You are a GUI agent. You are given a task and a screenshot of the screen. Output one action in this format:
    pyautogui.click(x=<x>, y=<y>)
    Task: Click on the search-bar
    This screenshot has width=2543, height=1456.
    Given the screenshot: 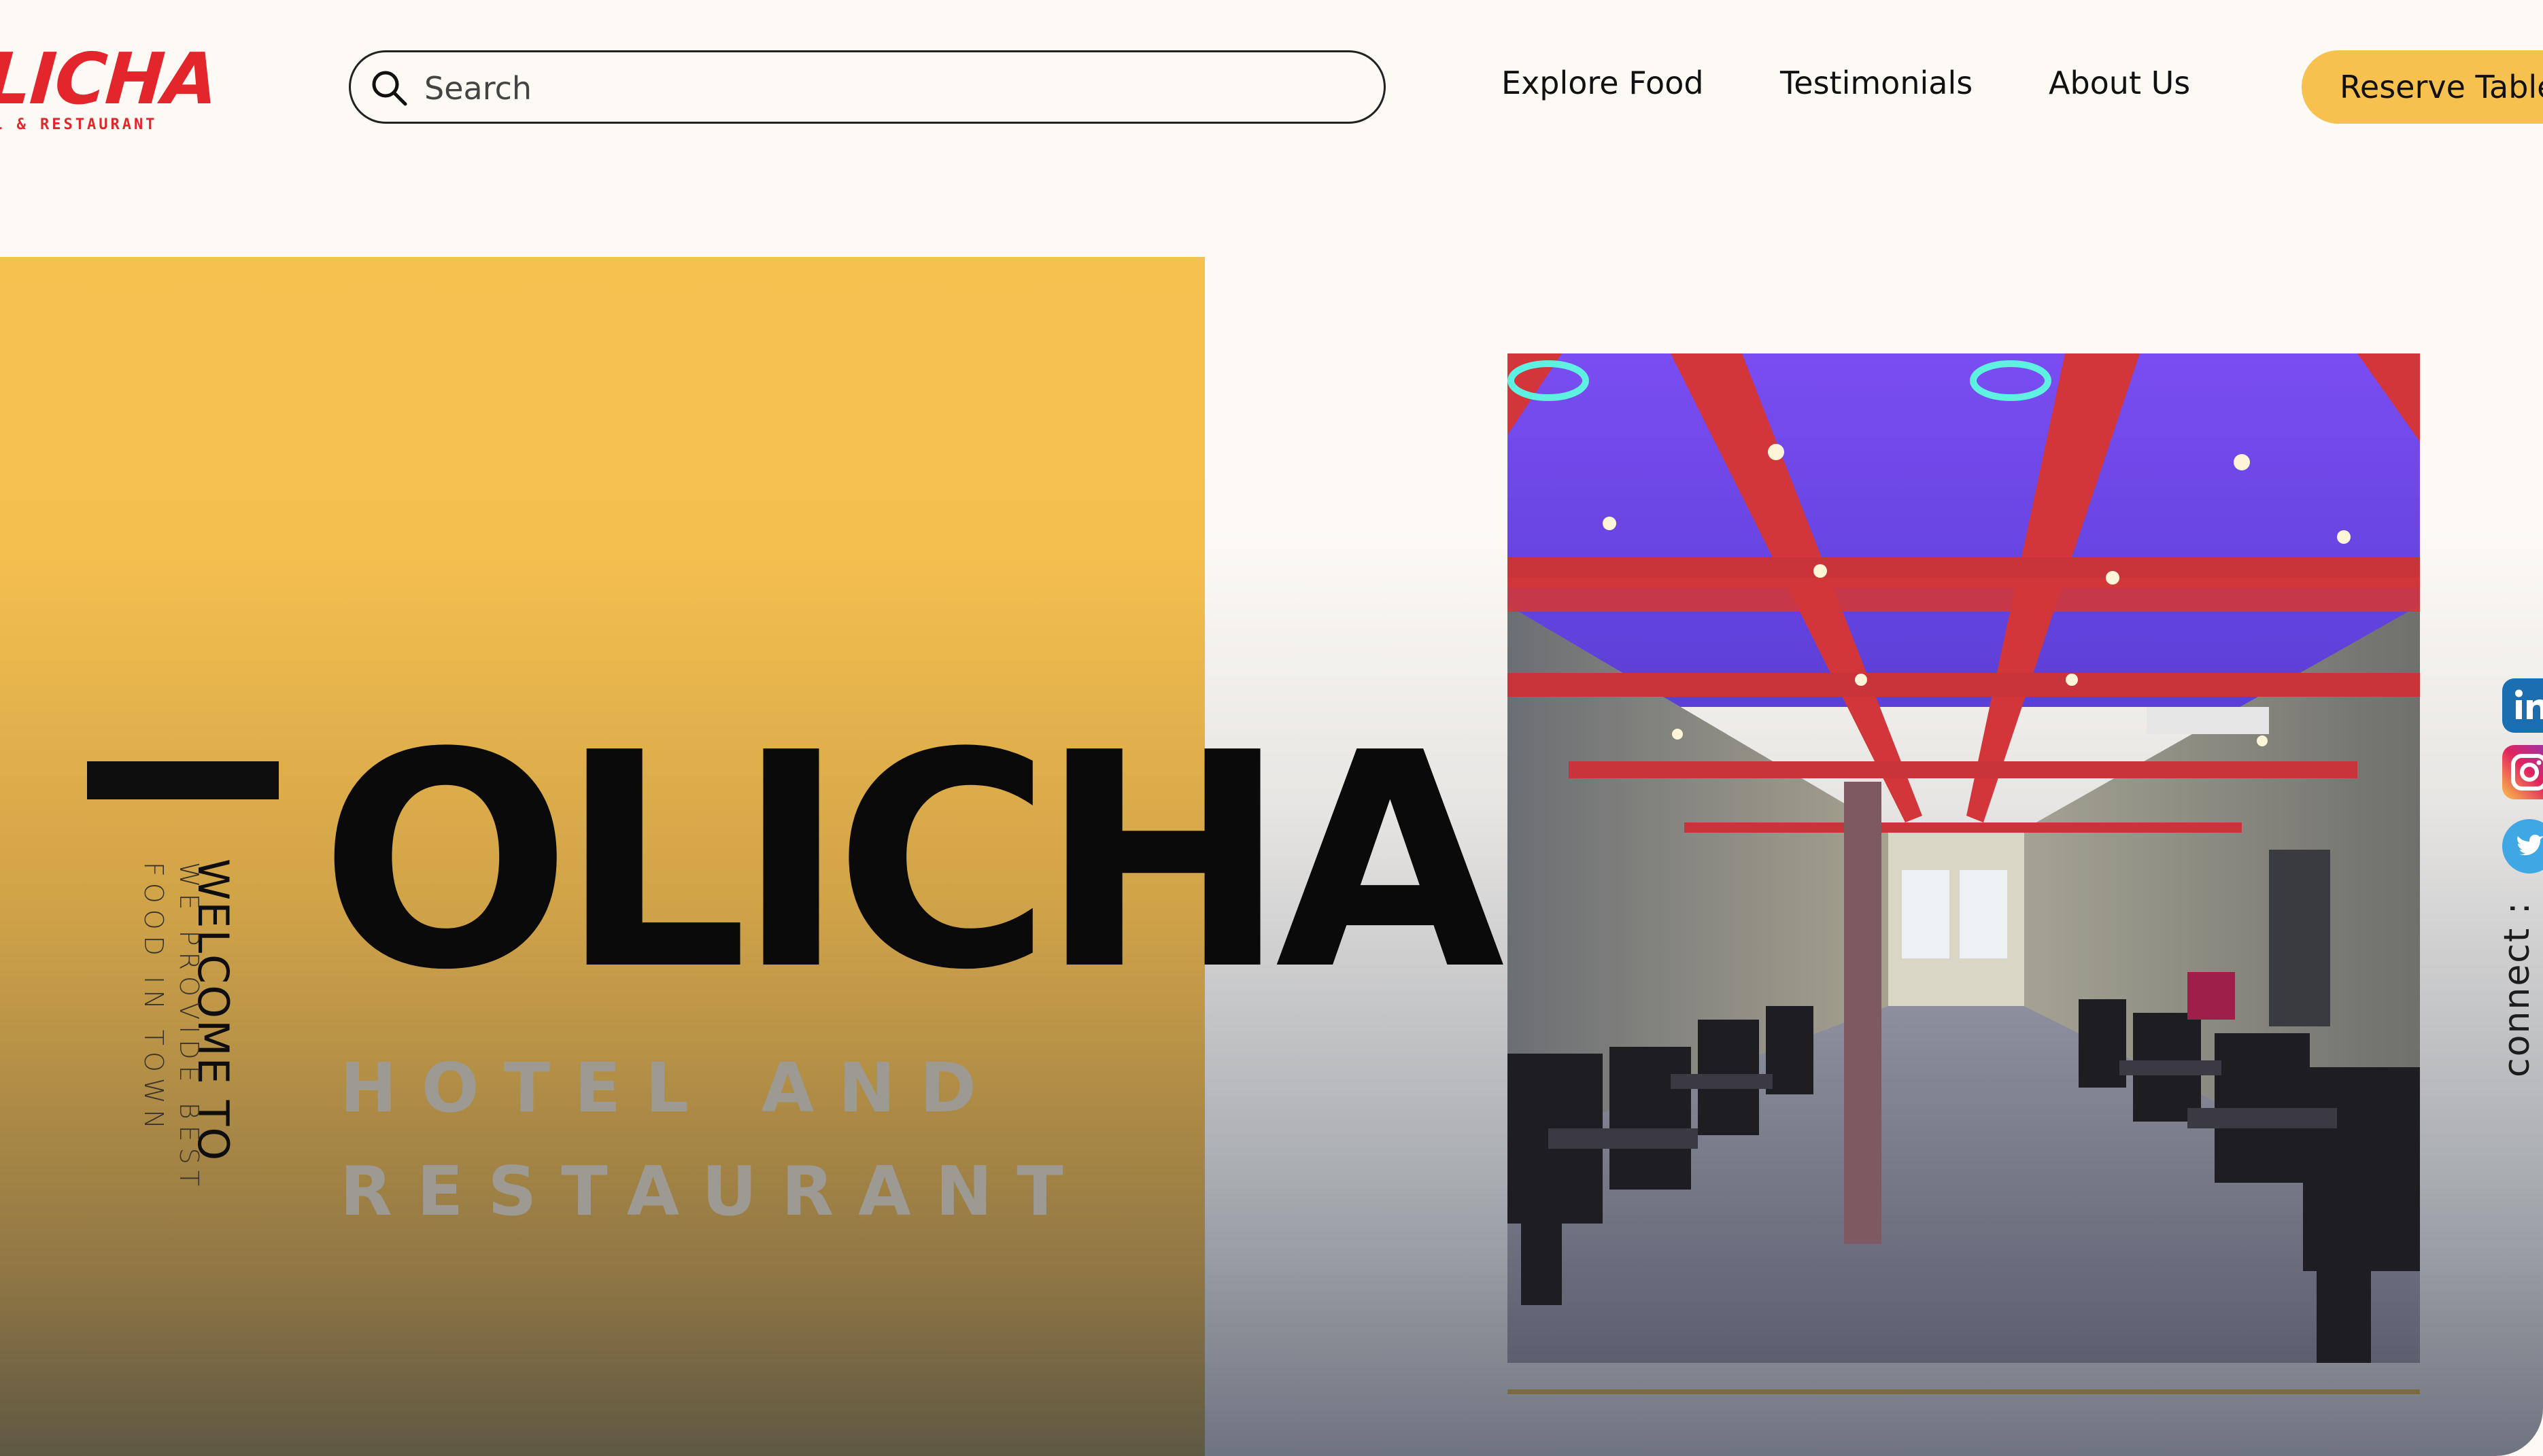 What is the action you would take?
    pyautogui.click(x=867, y=87)
    